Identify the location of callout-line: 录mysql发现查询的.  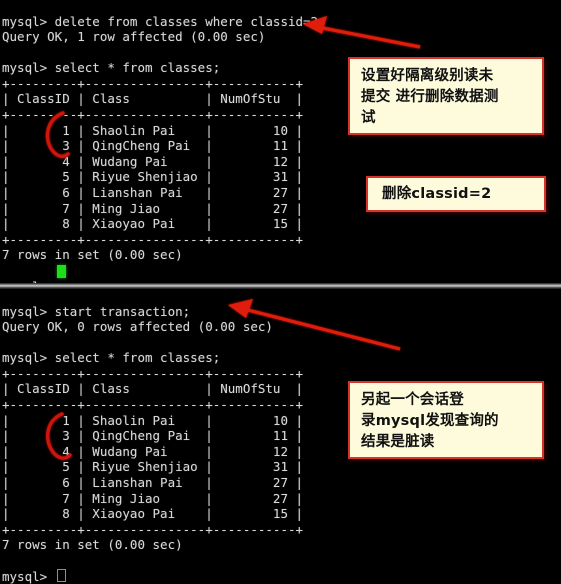
(430, 421).